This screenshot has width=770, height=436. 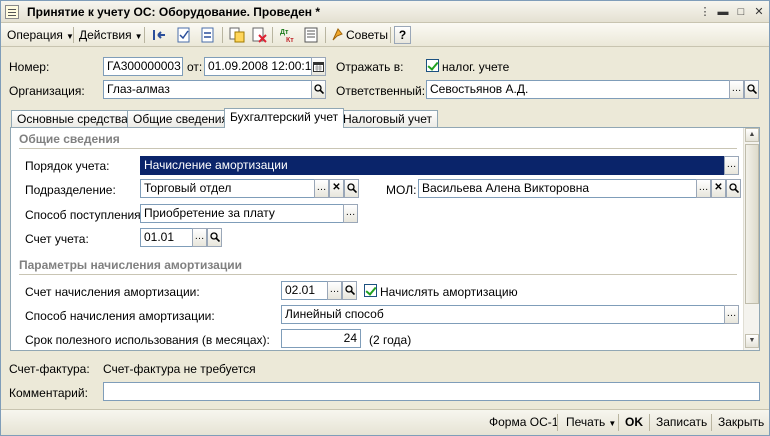 What do you see at coordinates (370, 290) in the screenshot?
I see `accrue-amortization-checkbox` at bounding box center [370, 290].